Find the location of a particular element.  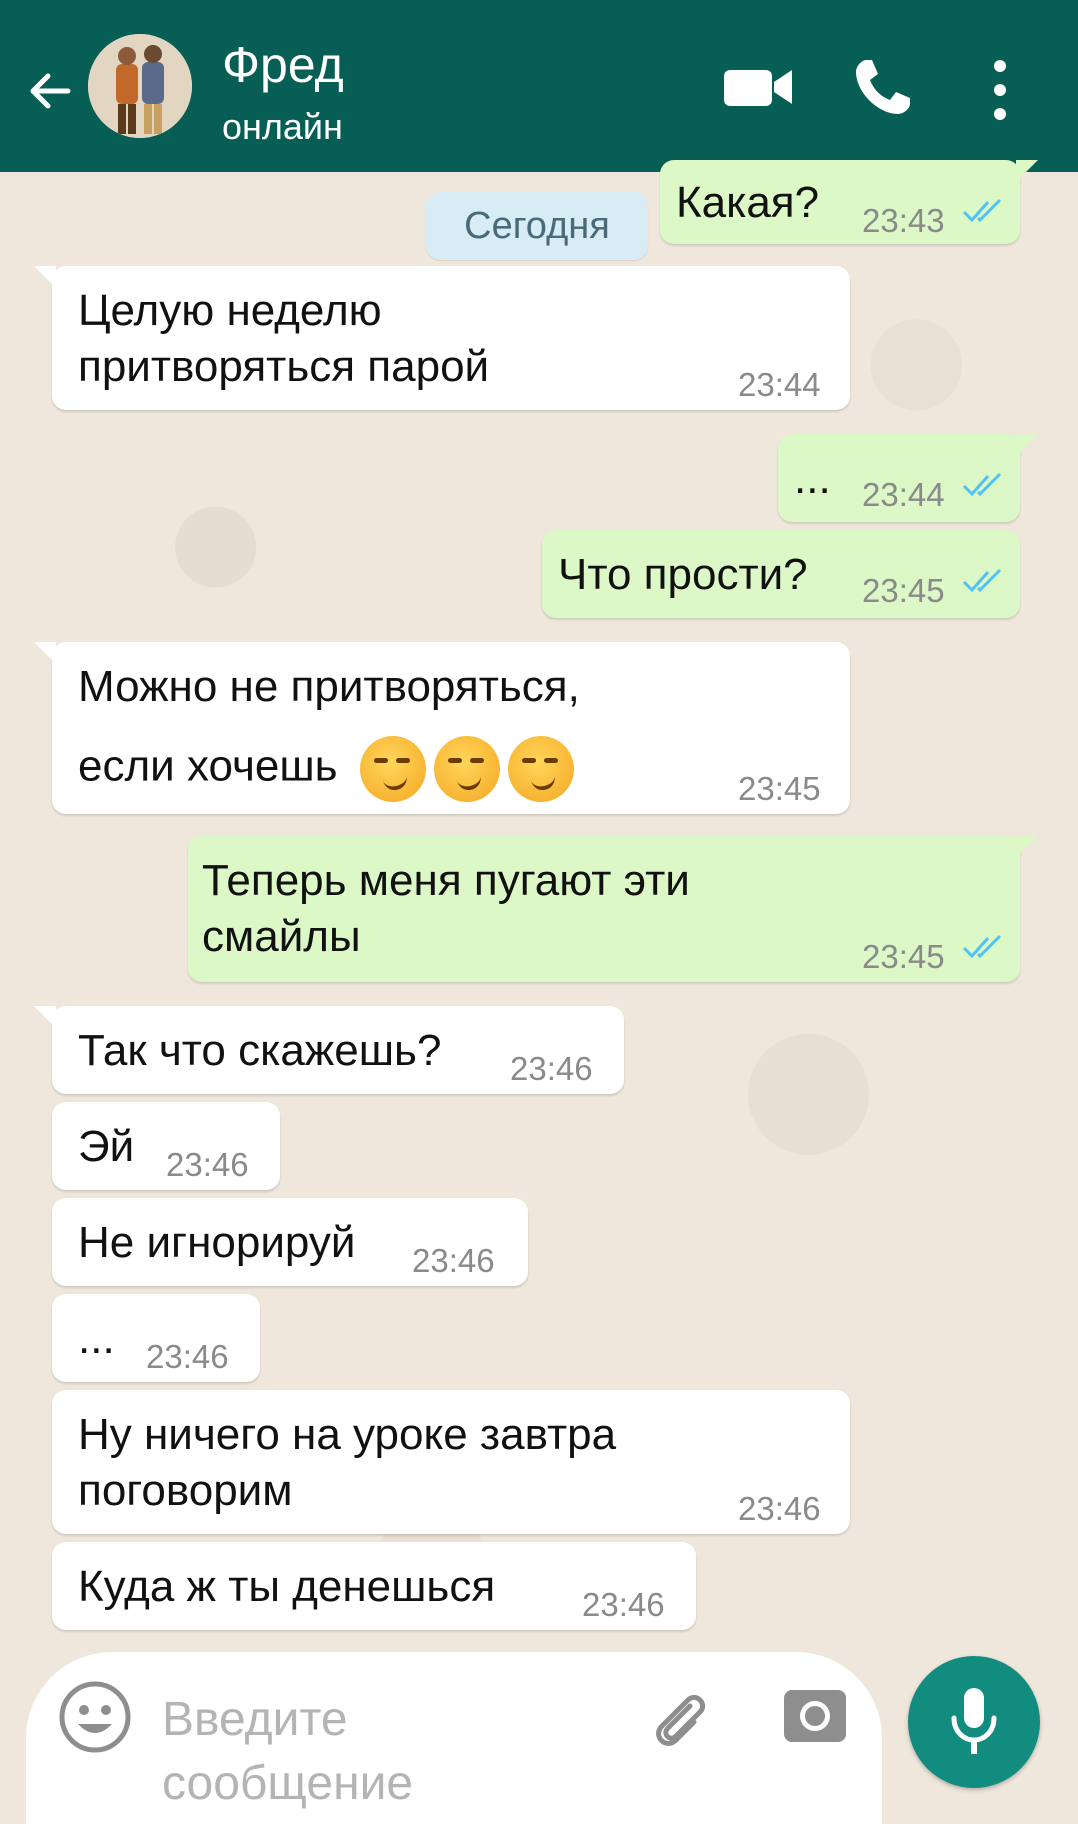

attach-icon is located at coordinates (680, 1718).